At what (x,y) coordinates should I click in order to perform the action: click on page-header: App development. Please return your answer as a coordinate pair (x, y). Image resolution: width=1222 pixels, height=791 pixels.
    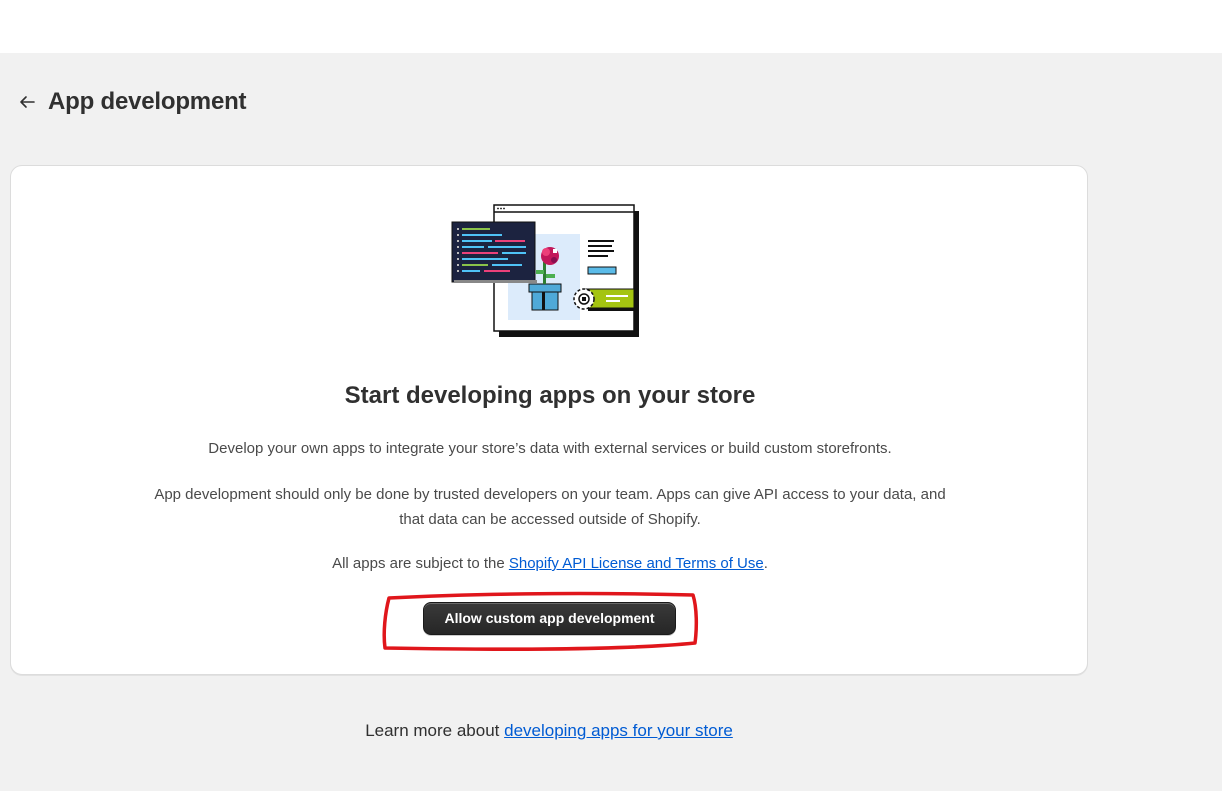
    Looking at the image, I should click on (131, 102).